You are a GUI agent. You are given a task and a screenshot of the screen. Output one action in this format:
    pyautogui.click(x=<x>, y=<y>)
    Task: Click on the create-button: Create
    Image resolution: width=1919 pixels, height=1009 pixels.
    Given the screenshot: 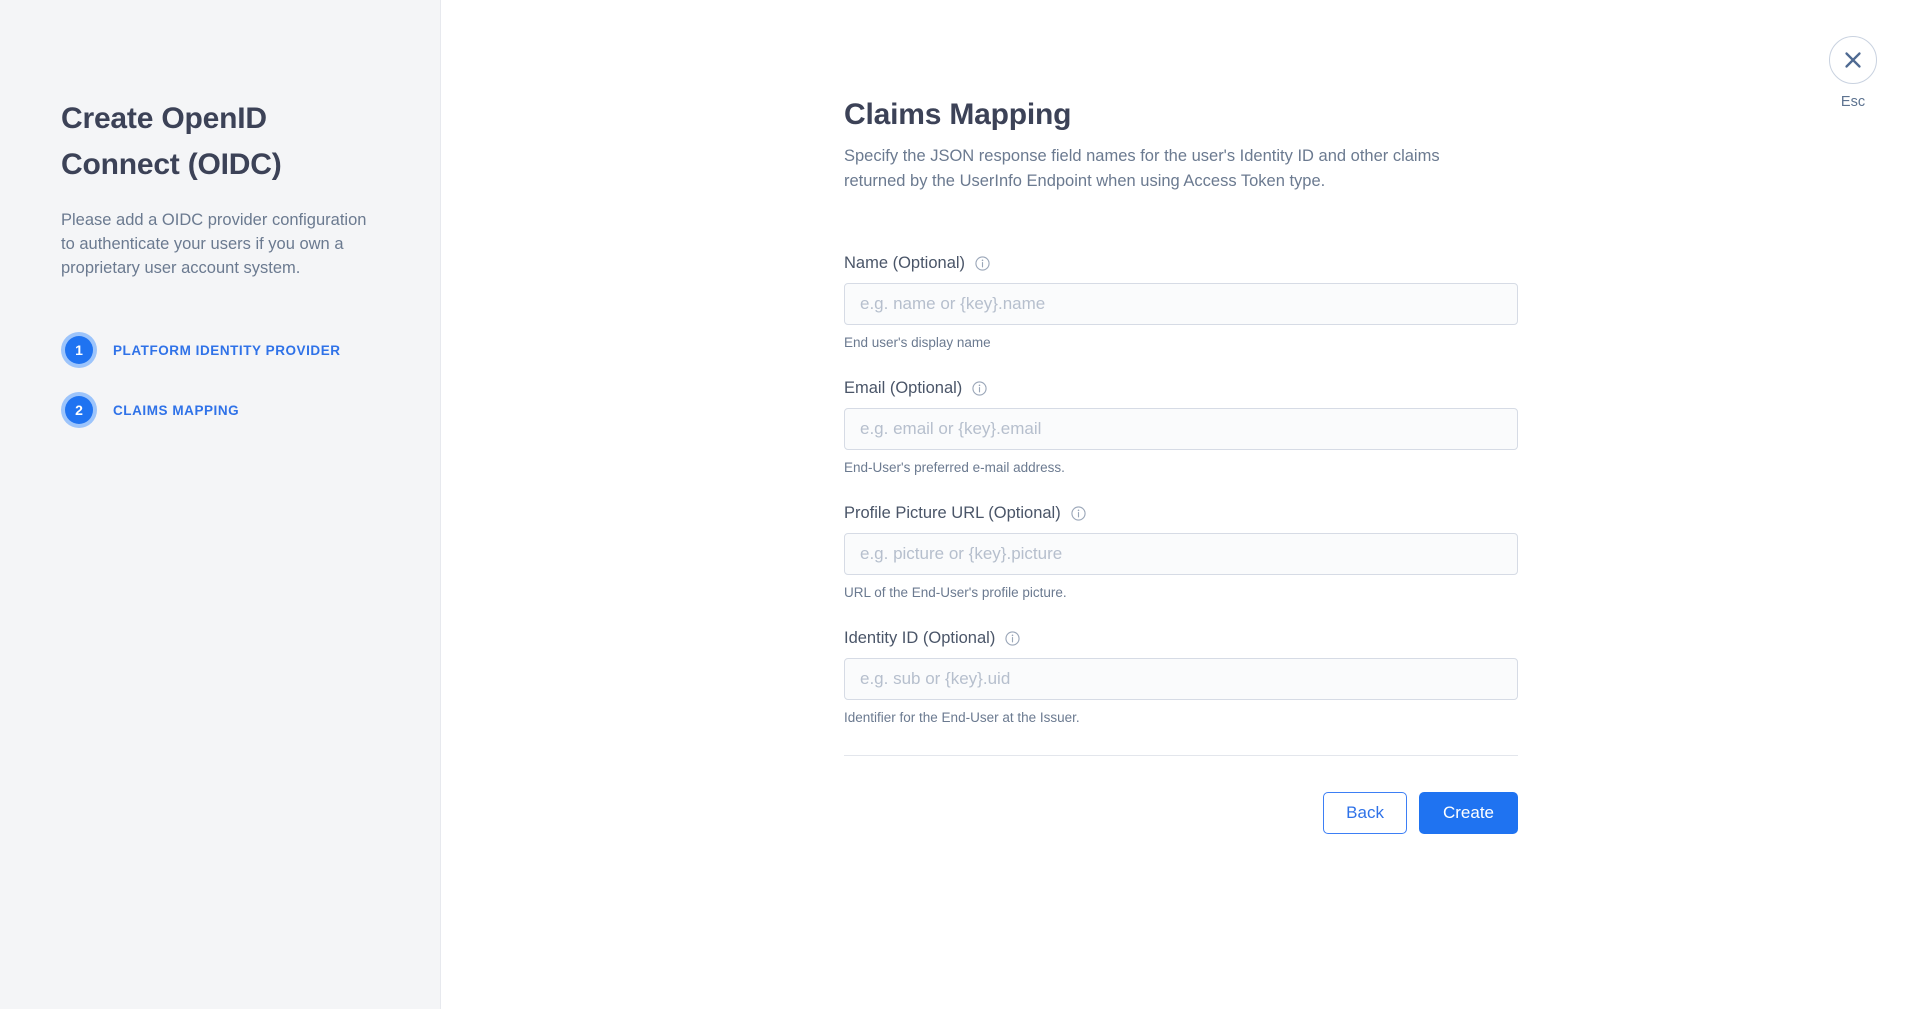 What is the action you would take?
    pyautogui.click(x=1468, y=813)
    